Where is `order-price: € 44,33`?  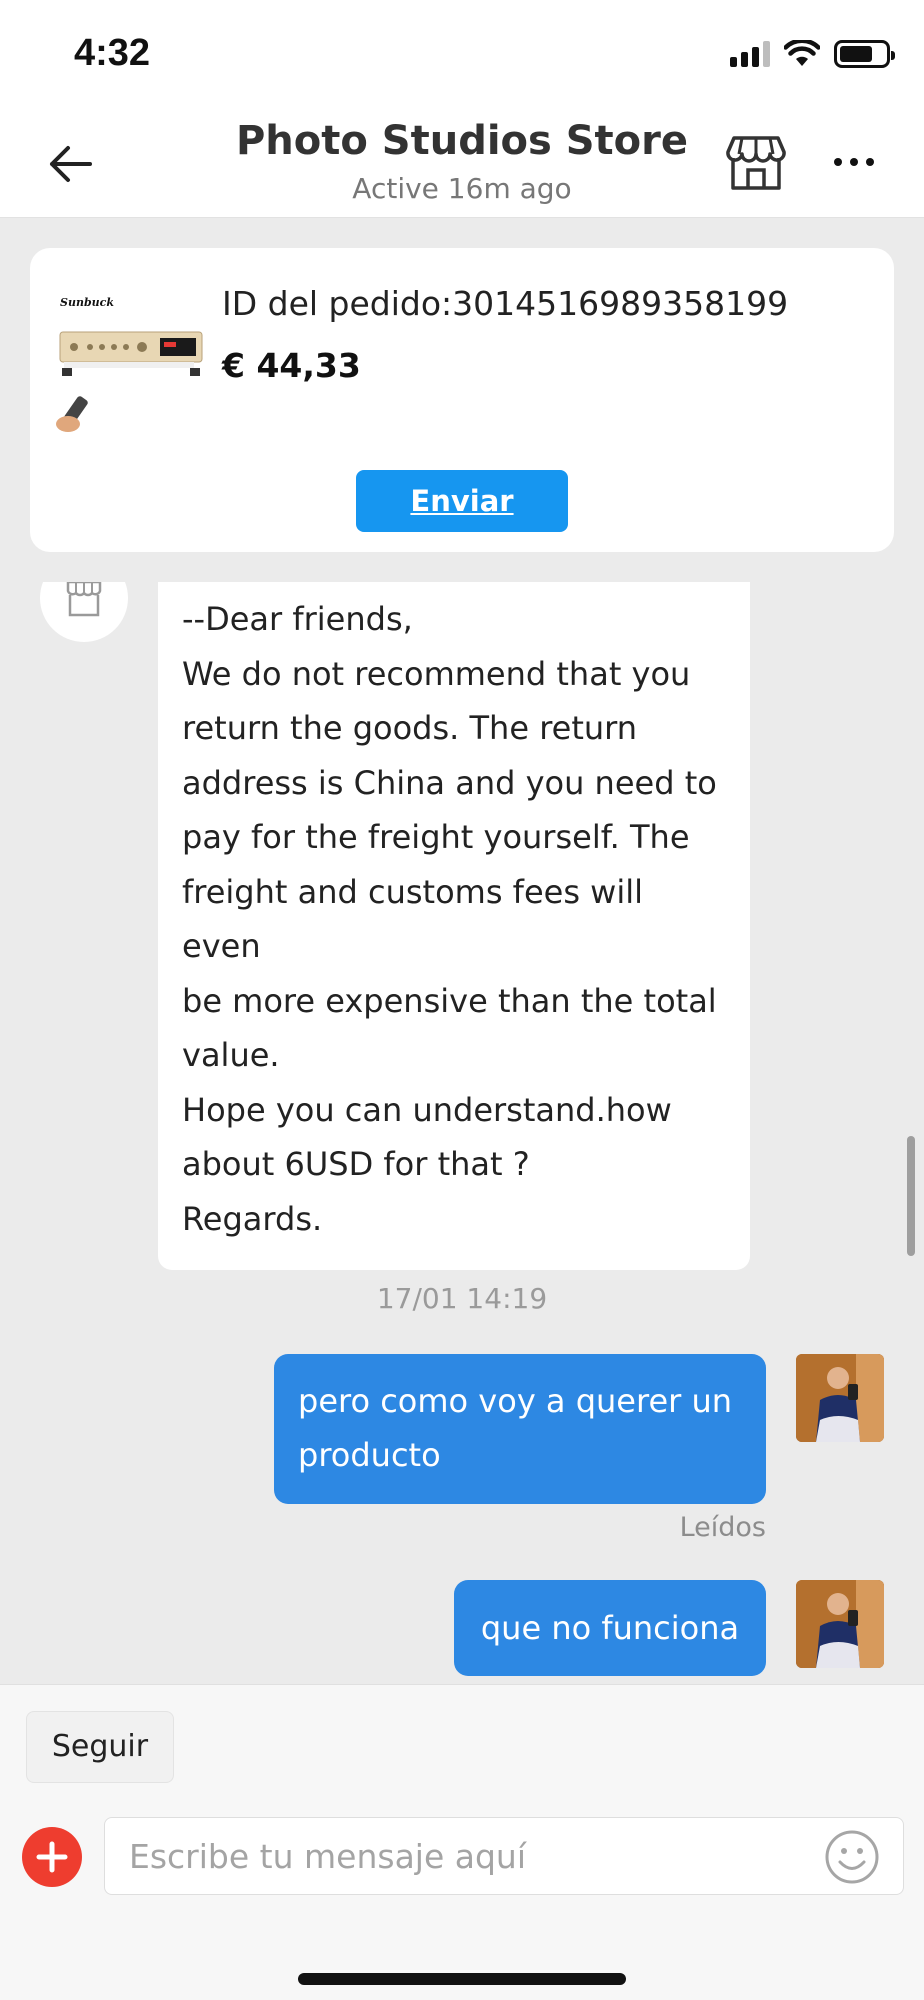 order-price: € 44,33 is located at coordinates (291, 365).